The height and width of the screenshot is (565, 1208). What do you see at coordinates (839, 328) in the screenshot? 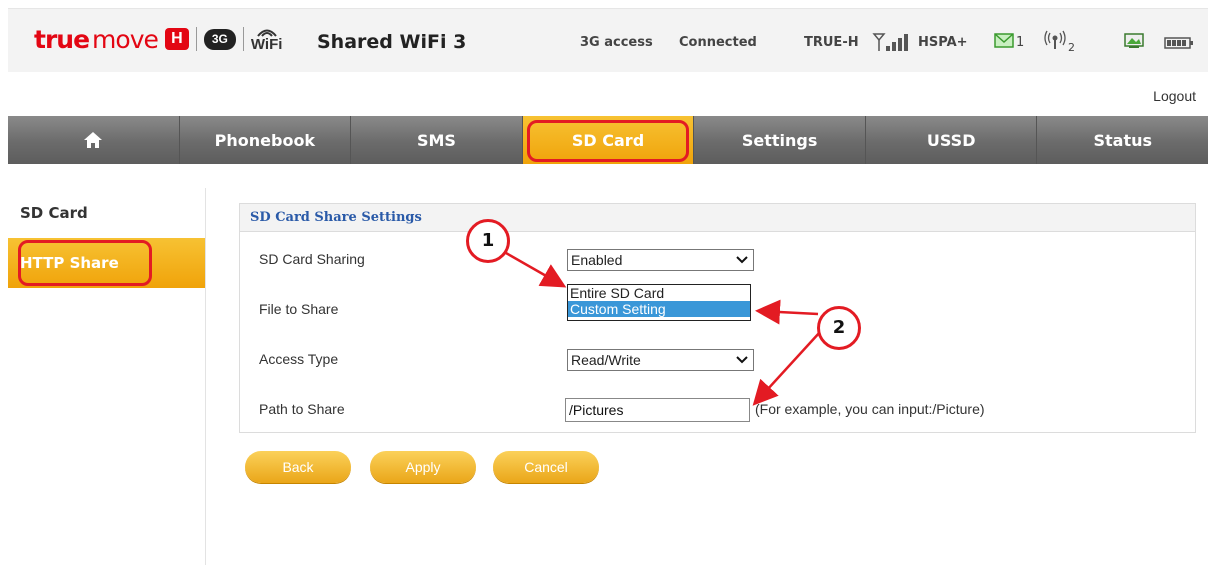
I see `annotation-marker-2: 2` at bounding box center [839, 328].